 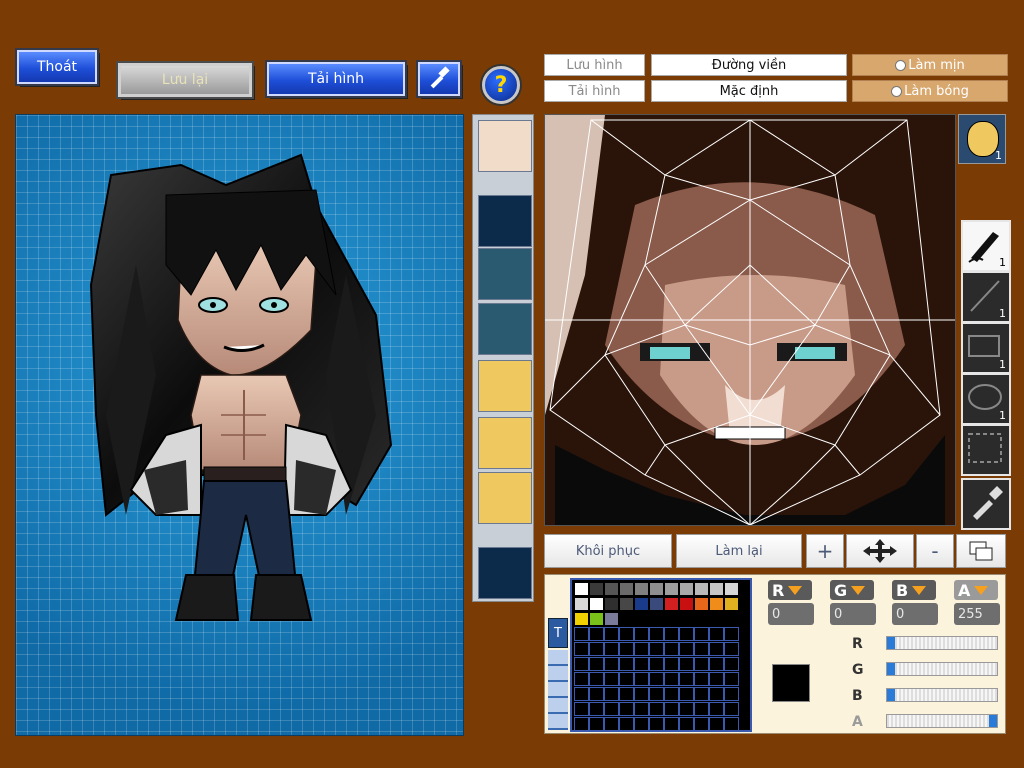 I want to click on blue-value-field: 0, so click(x=915, y=614).